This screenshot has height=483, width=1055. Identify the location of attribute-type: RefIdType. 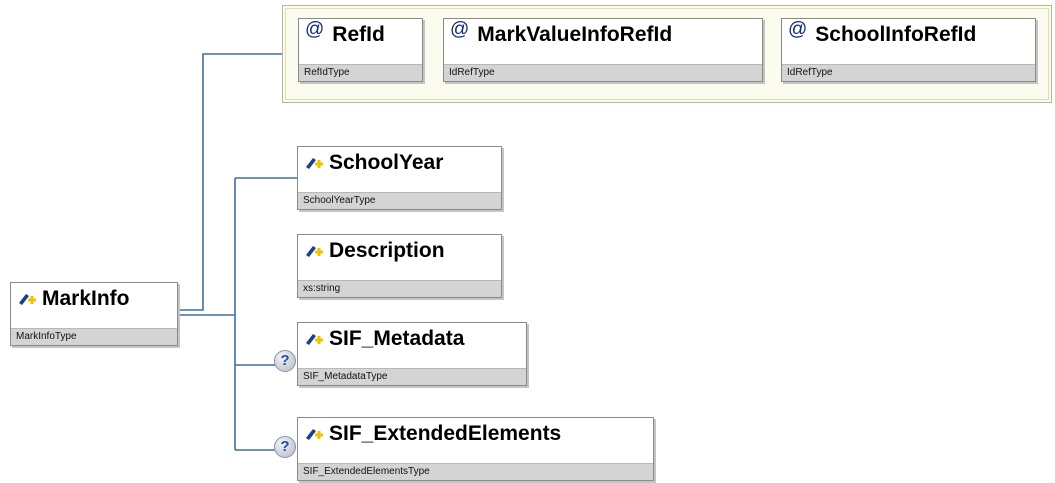
(360, 72).